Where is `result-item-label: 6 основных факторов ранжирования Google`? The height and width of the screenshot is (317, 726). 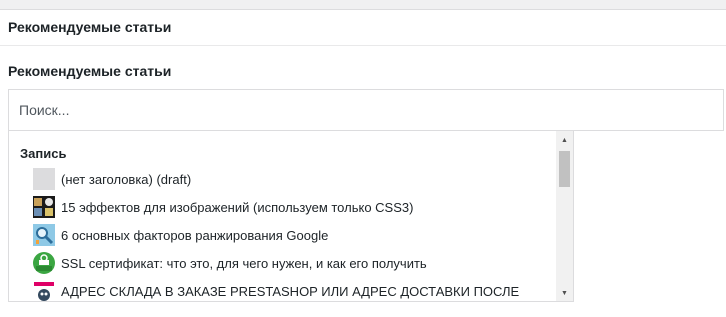 result-item-label: 6 основных факторов ранжирования Google is located at coordinates (195, 235).